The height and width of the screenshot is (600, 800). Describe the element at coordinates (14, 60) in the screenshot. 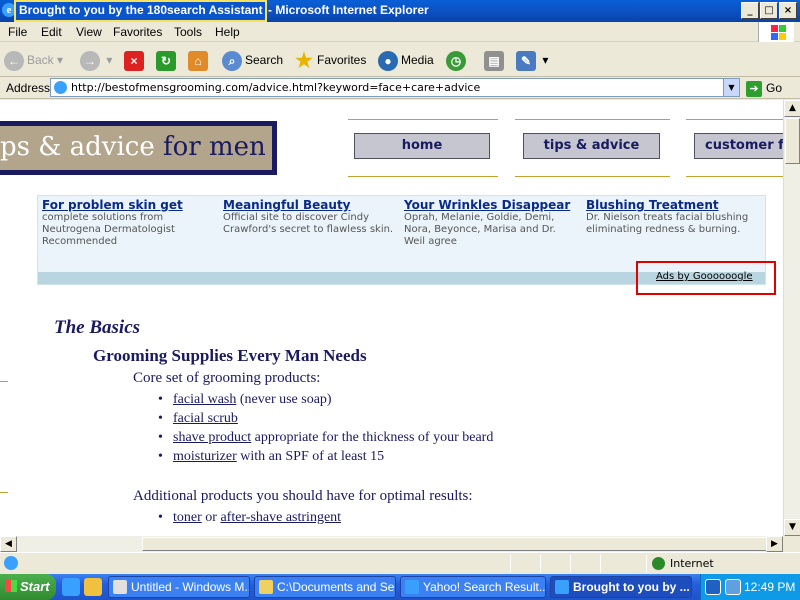

I see `back-arrow-icon: ←` at that location.